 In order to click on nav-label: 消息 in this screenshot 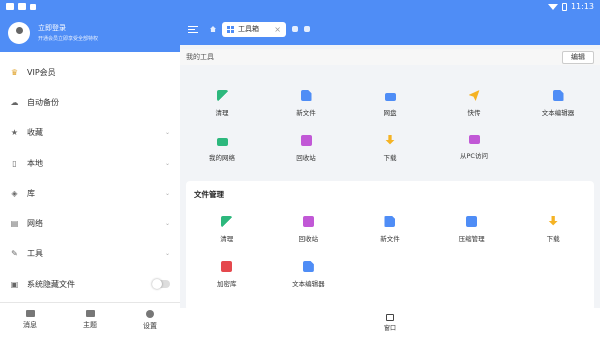, I will do `click(30, 325)`.